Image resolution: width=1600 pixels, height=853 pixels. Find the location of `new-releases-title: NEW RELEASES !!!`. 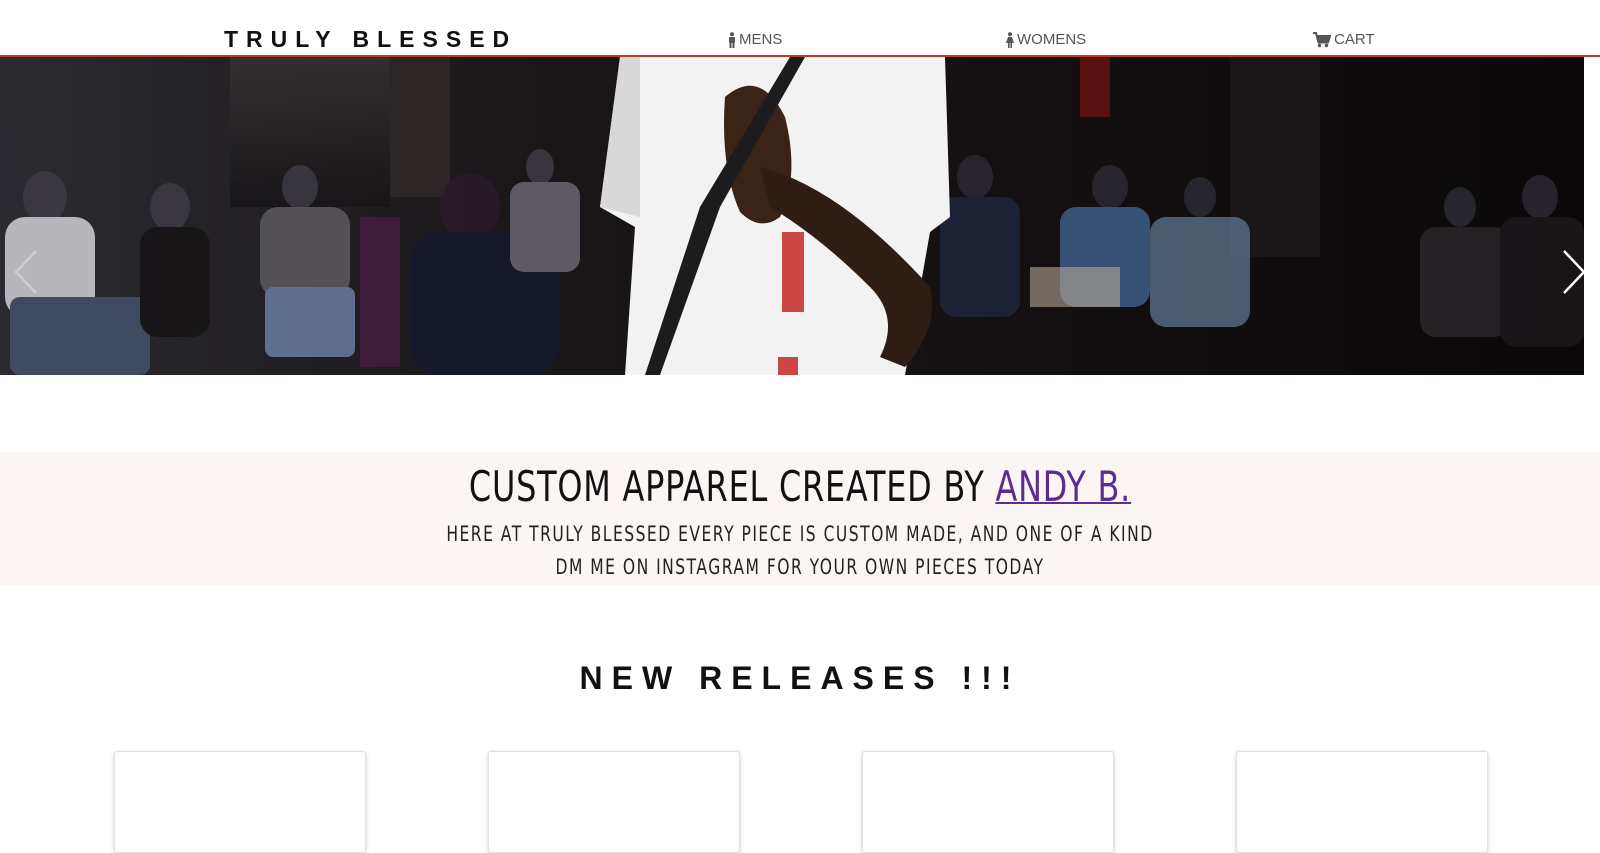

new-releases-title: NEW RELEASES !!! is located at coordinates (800, 678).